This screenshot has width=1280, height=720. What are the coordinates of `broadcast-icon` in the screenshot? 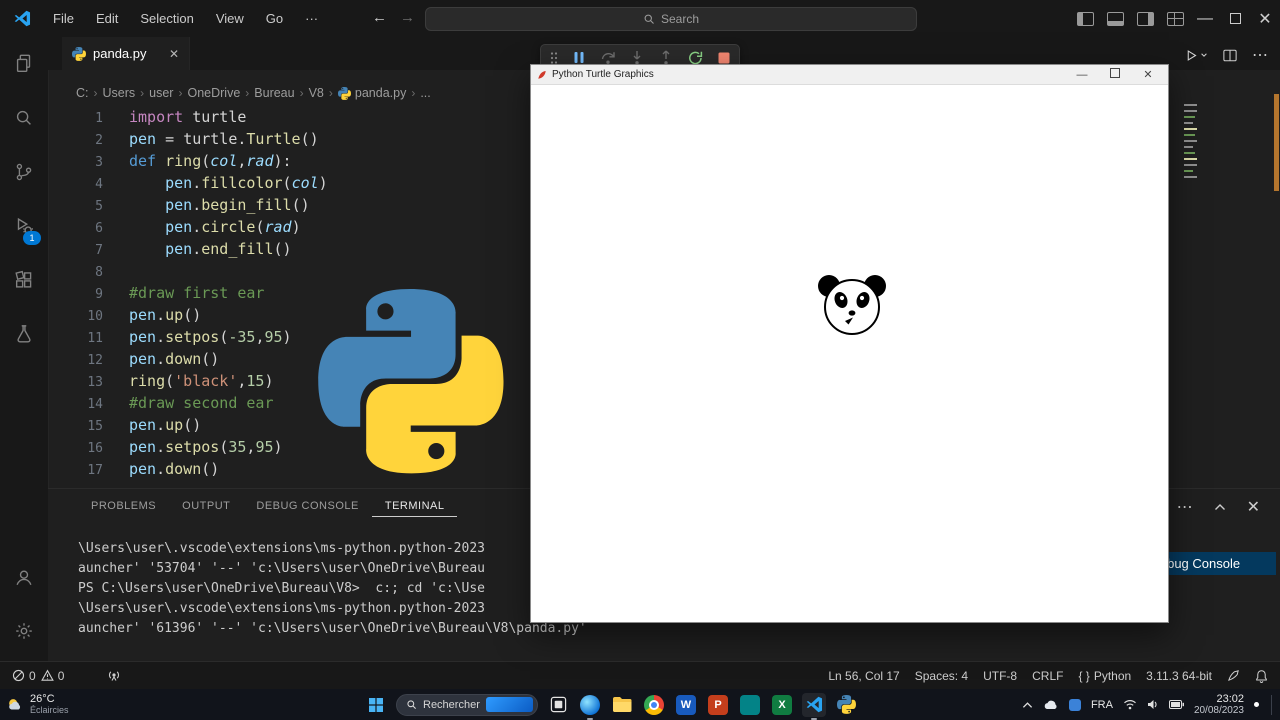 It's located at (114, 675).